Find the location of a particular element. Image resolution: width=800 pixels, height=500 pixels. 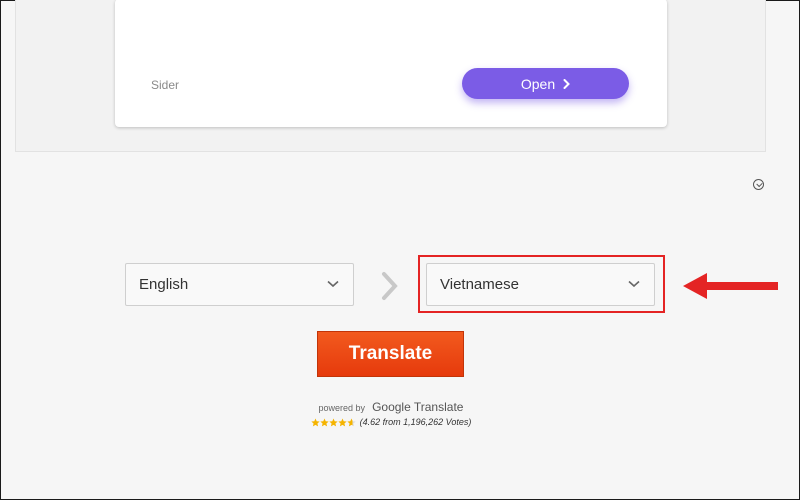

source-language-select: English is located at coordinates (239, 284).